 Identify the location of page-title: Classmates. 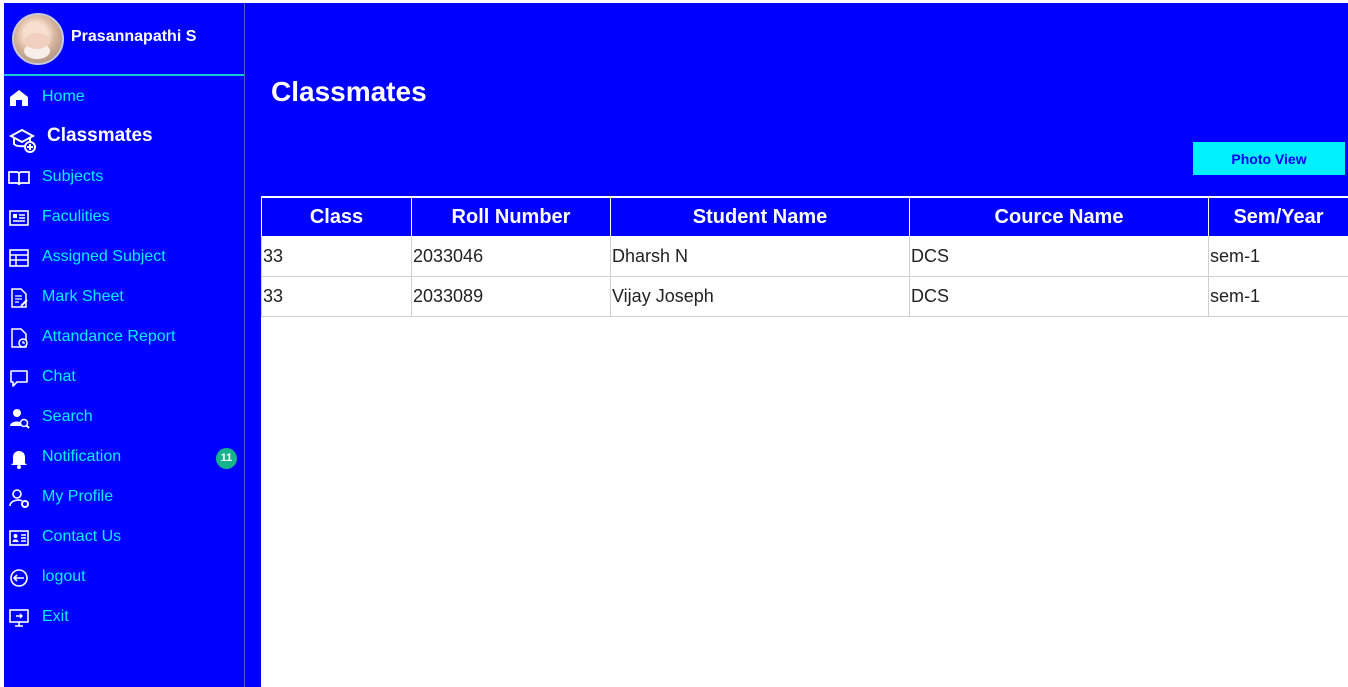
(349, 91).